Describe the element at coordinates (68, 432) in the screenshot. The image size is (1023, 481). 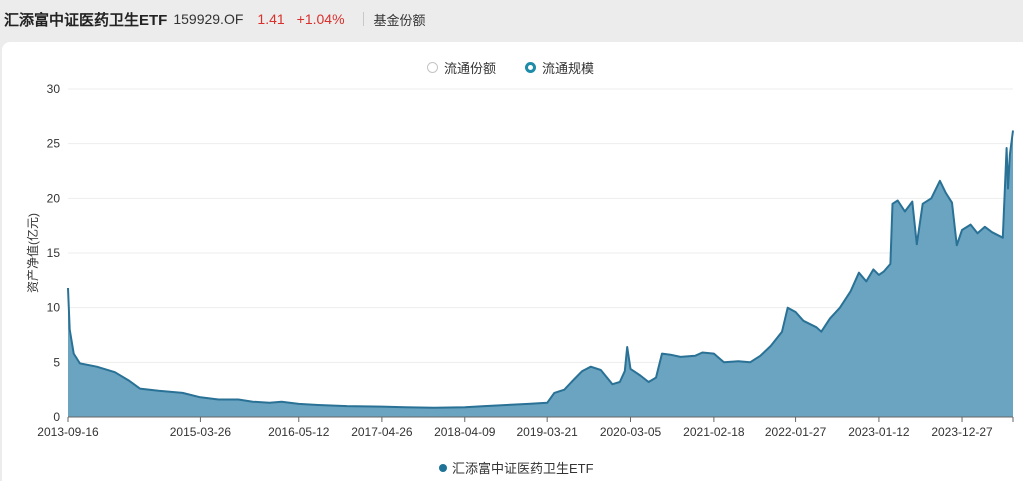
I see `x-tick-label: 2013-09-16` at that location.